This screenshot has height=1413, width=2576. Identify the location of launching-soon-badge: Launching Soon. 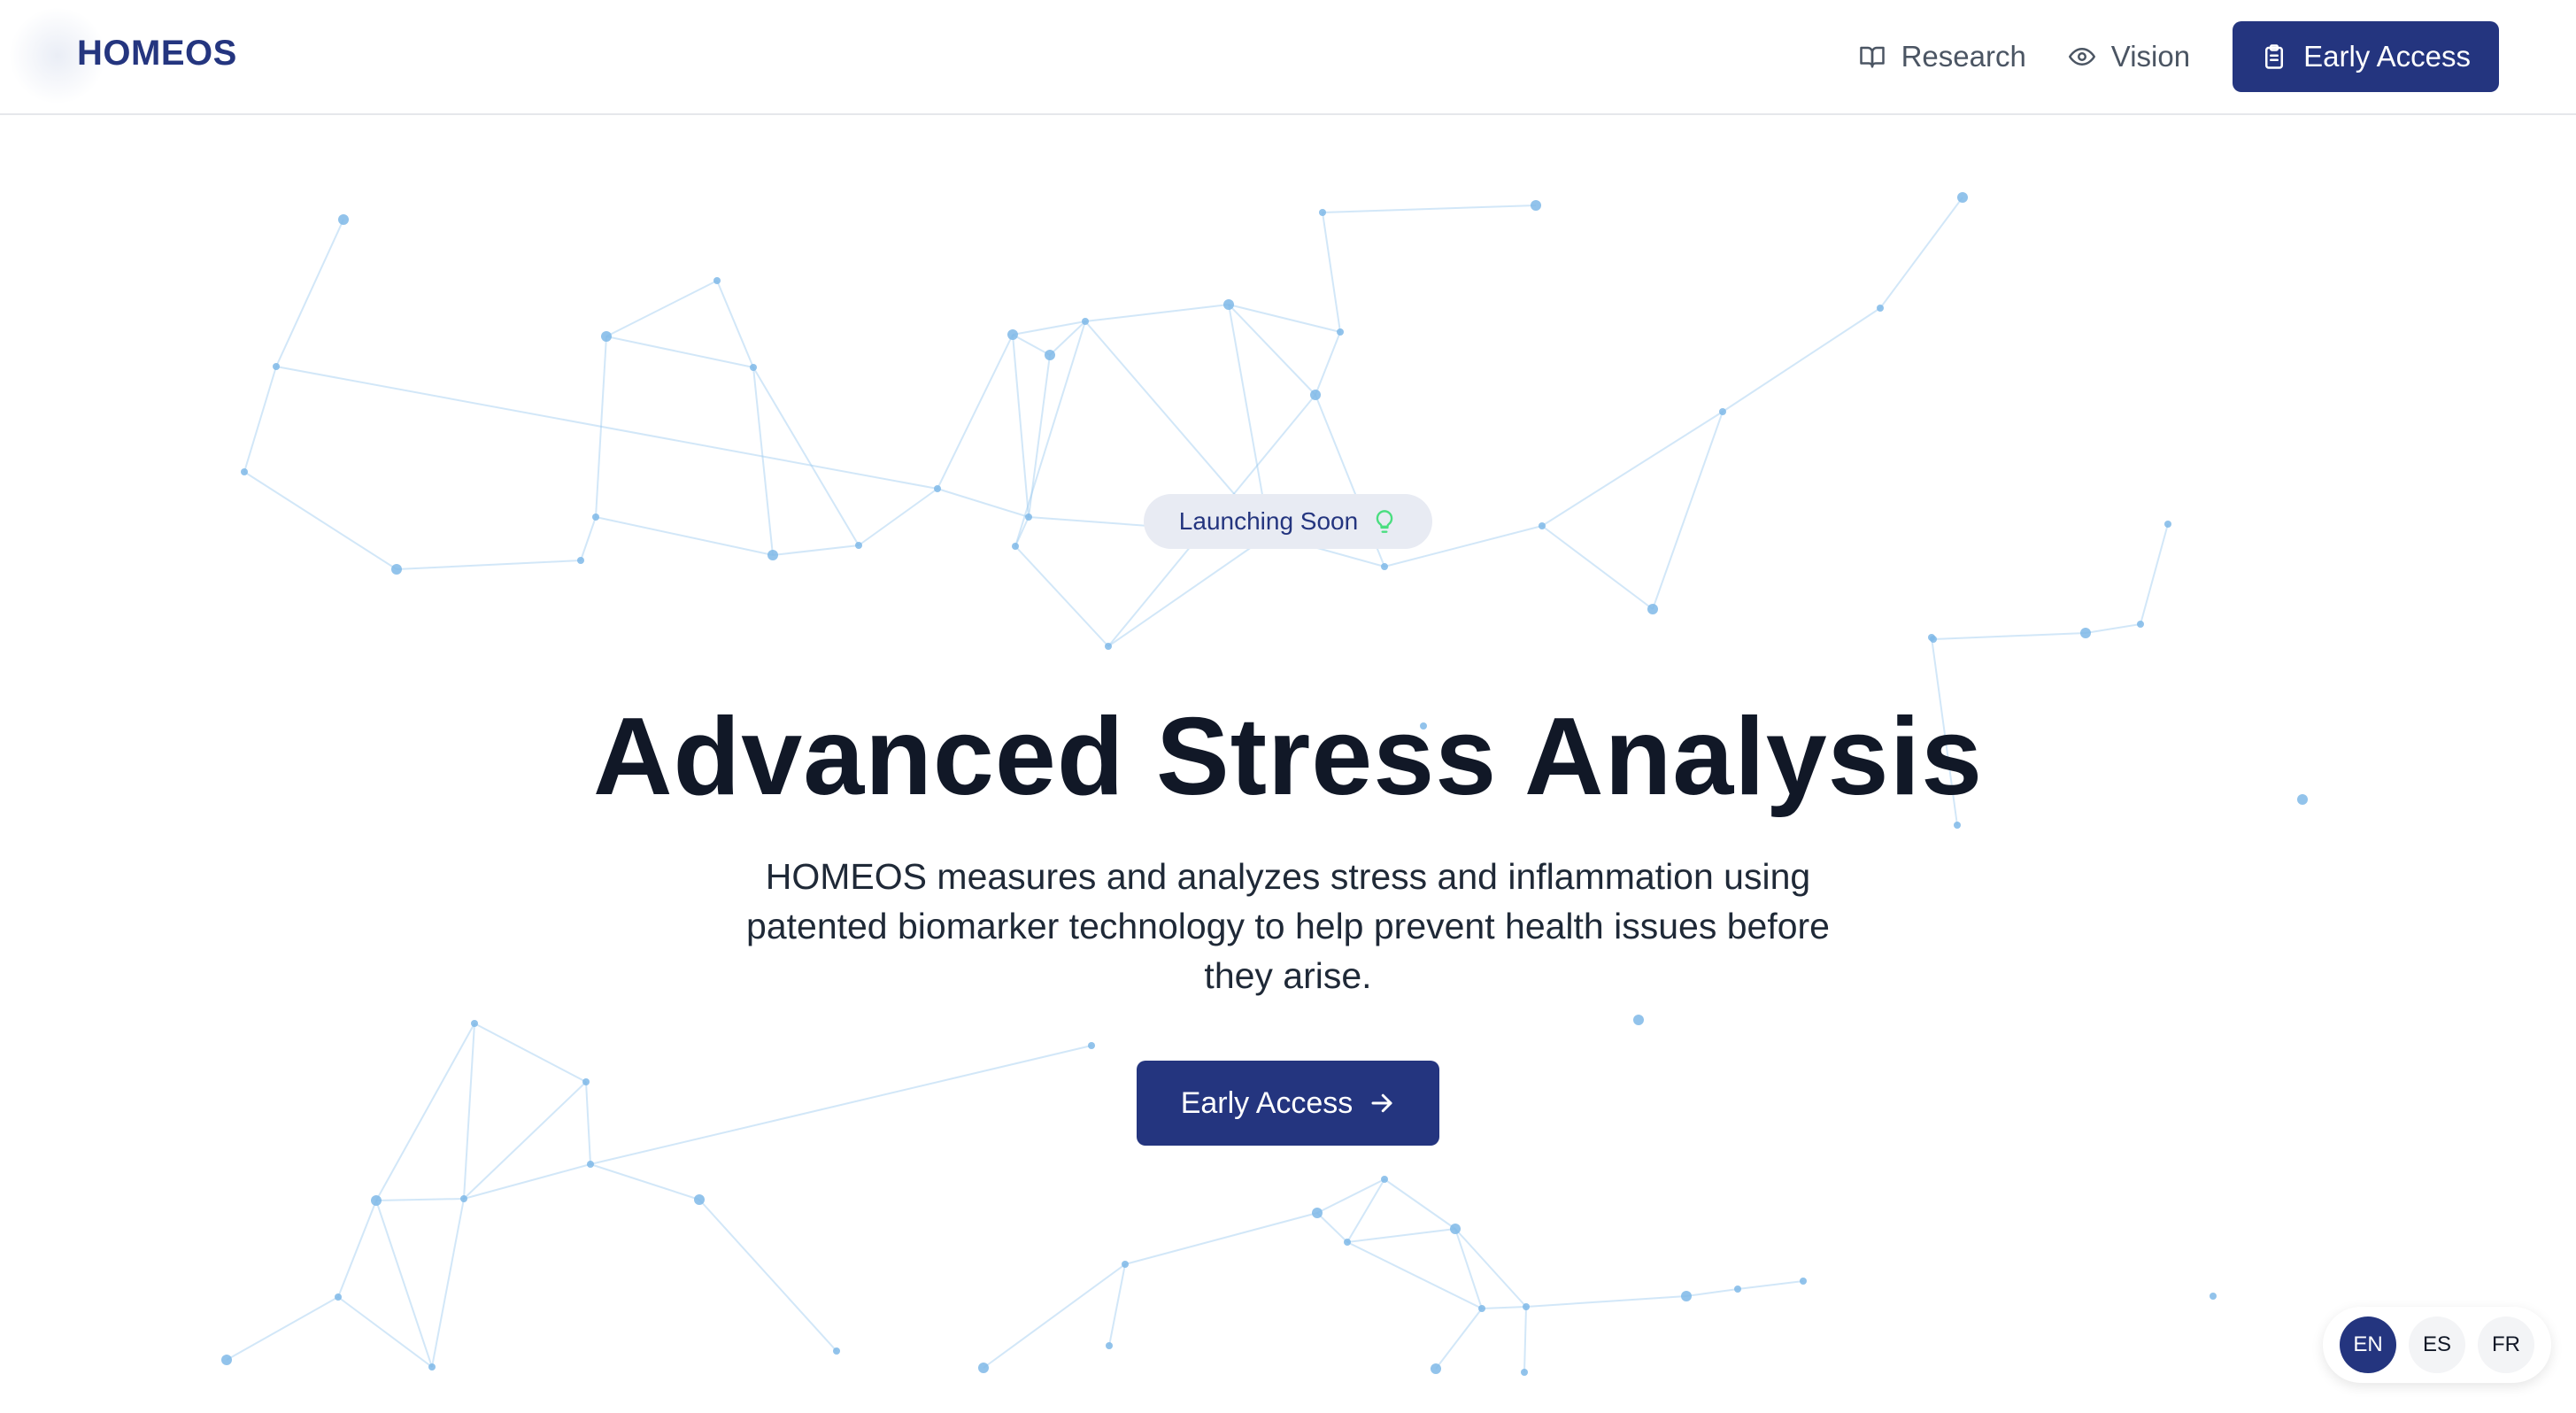
(1288, 521).